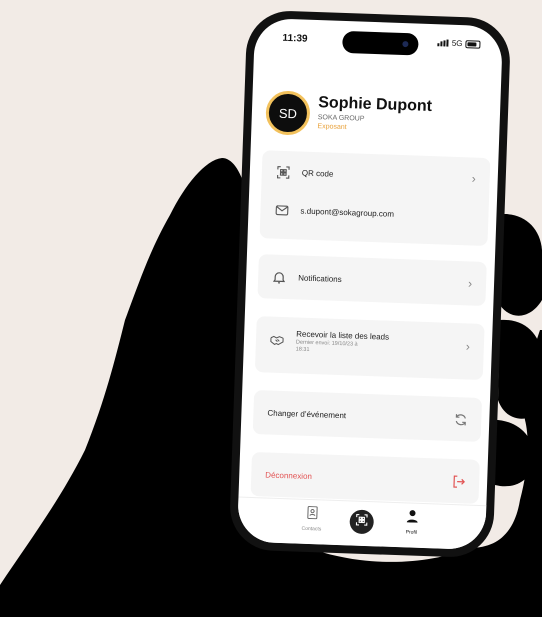  What do you see at coordinates (307, 414) in the screenshot?
I see `change-event-label: Changer d’événement` at bounding box center [307, 414].